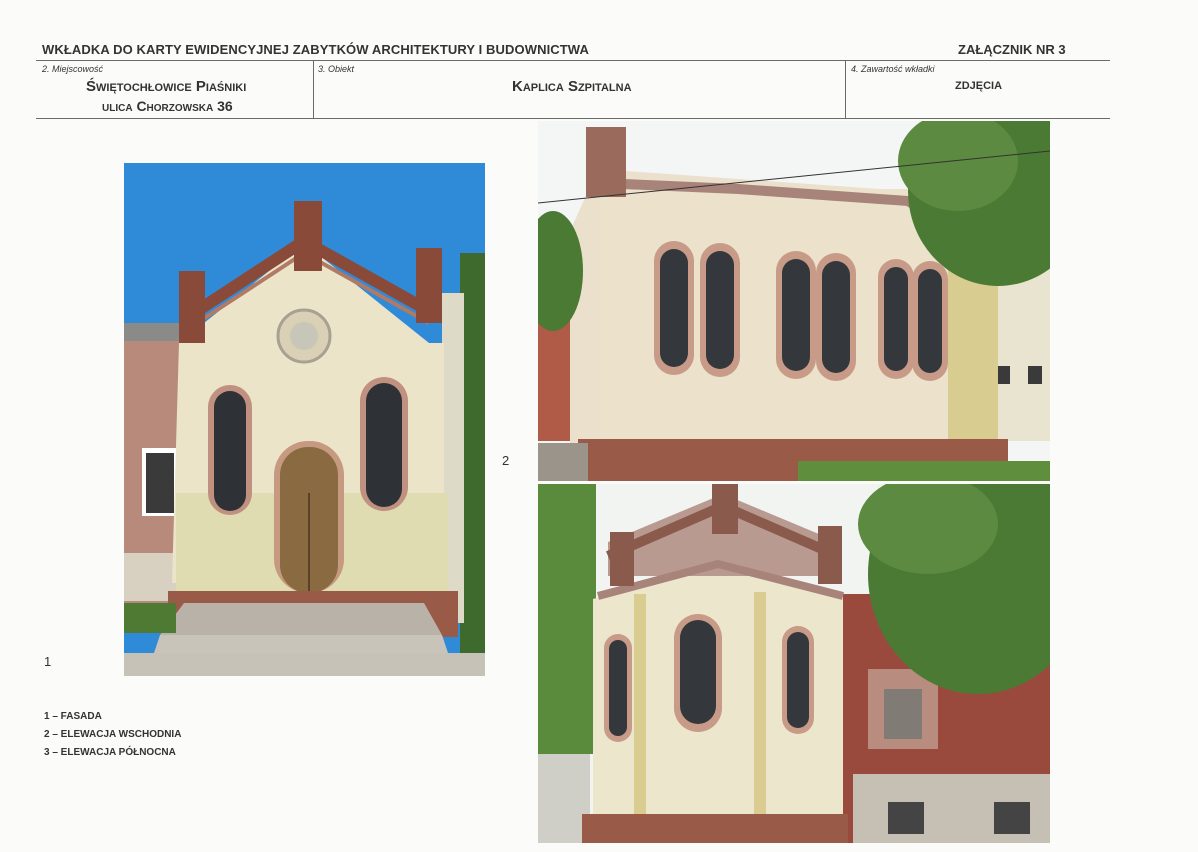 The height and width of the screenshot is (852, 1198). Describe the element at coordinates (979, 86) in the screenshot. I see `content-value: ZDJĘCIA` at that location.